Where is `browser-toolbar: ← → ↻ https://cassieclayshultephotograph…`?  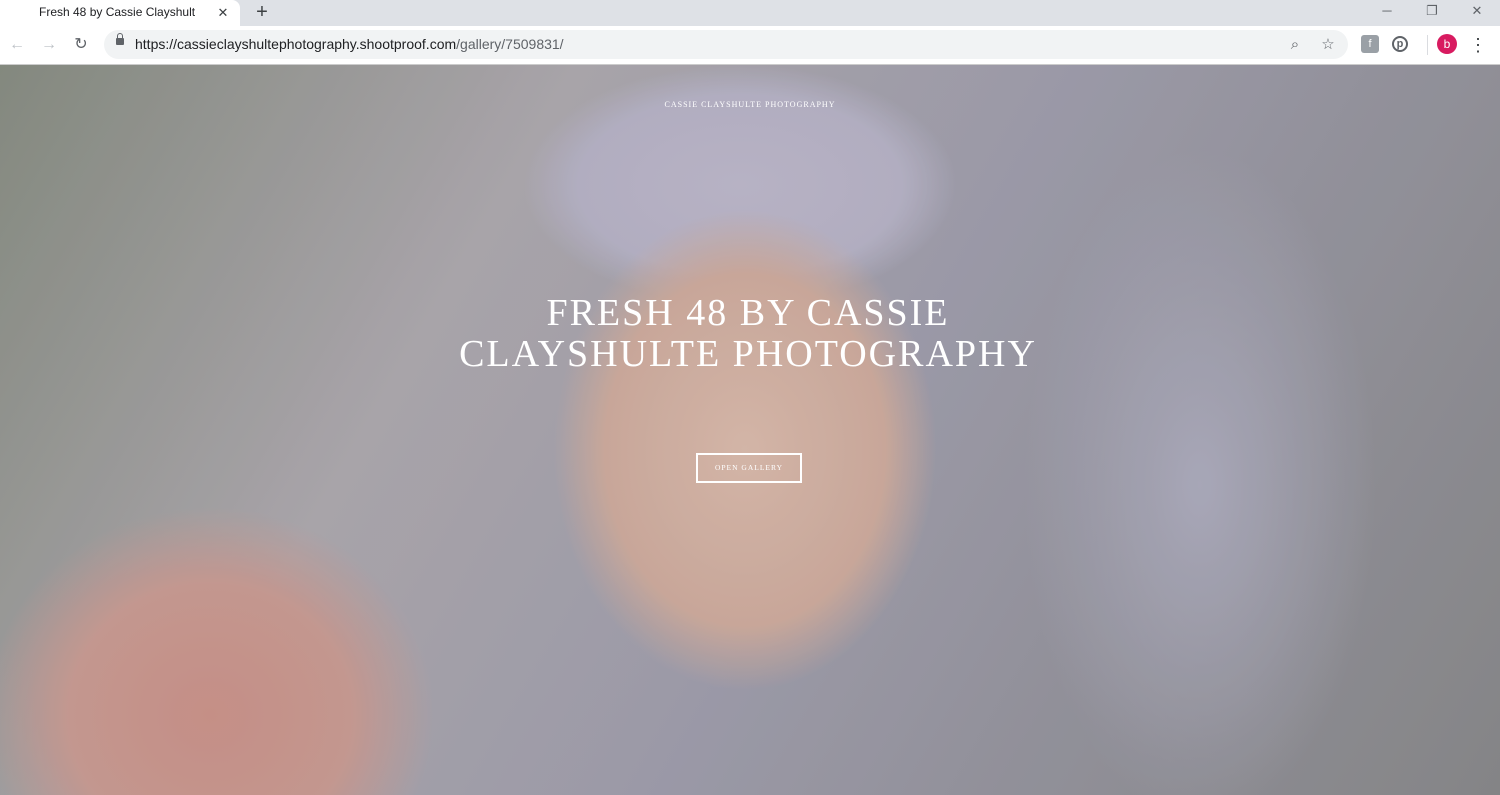
browser-toolbar: ← → ↻ https://cassieclayshultephotograph… is located at coordinates (750, 45).